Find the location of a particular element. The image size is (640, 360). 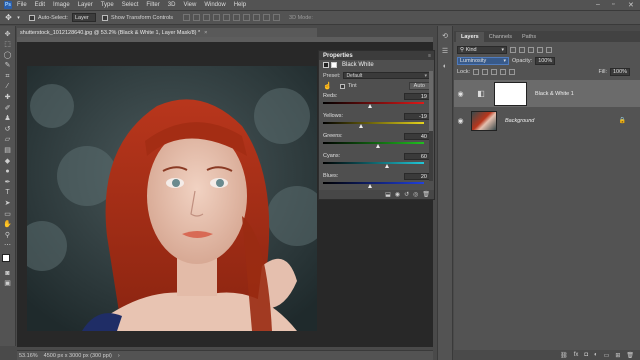

align-top-icon is located at coordinates (187, 17).